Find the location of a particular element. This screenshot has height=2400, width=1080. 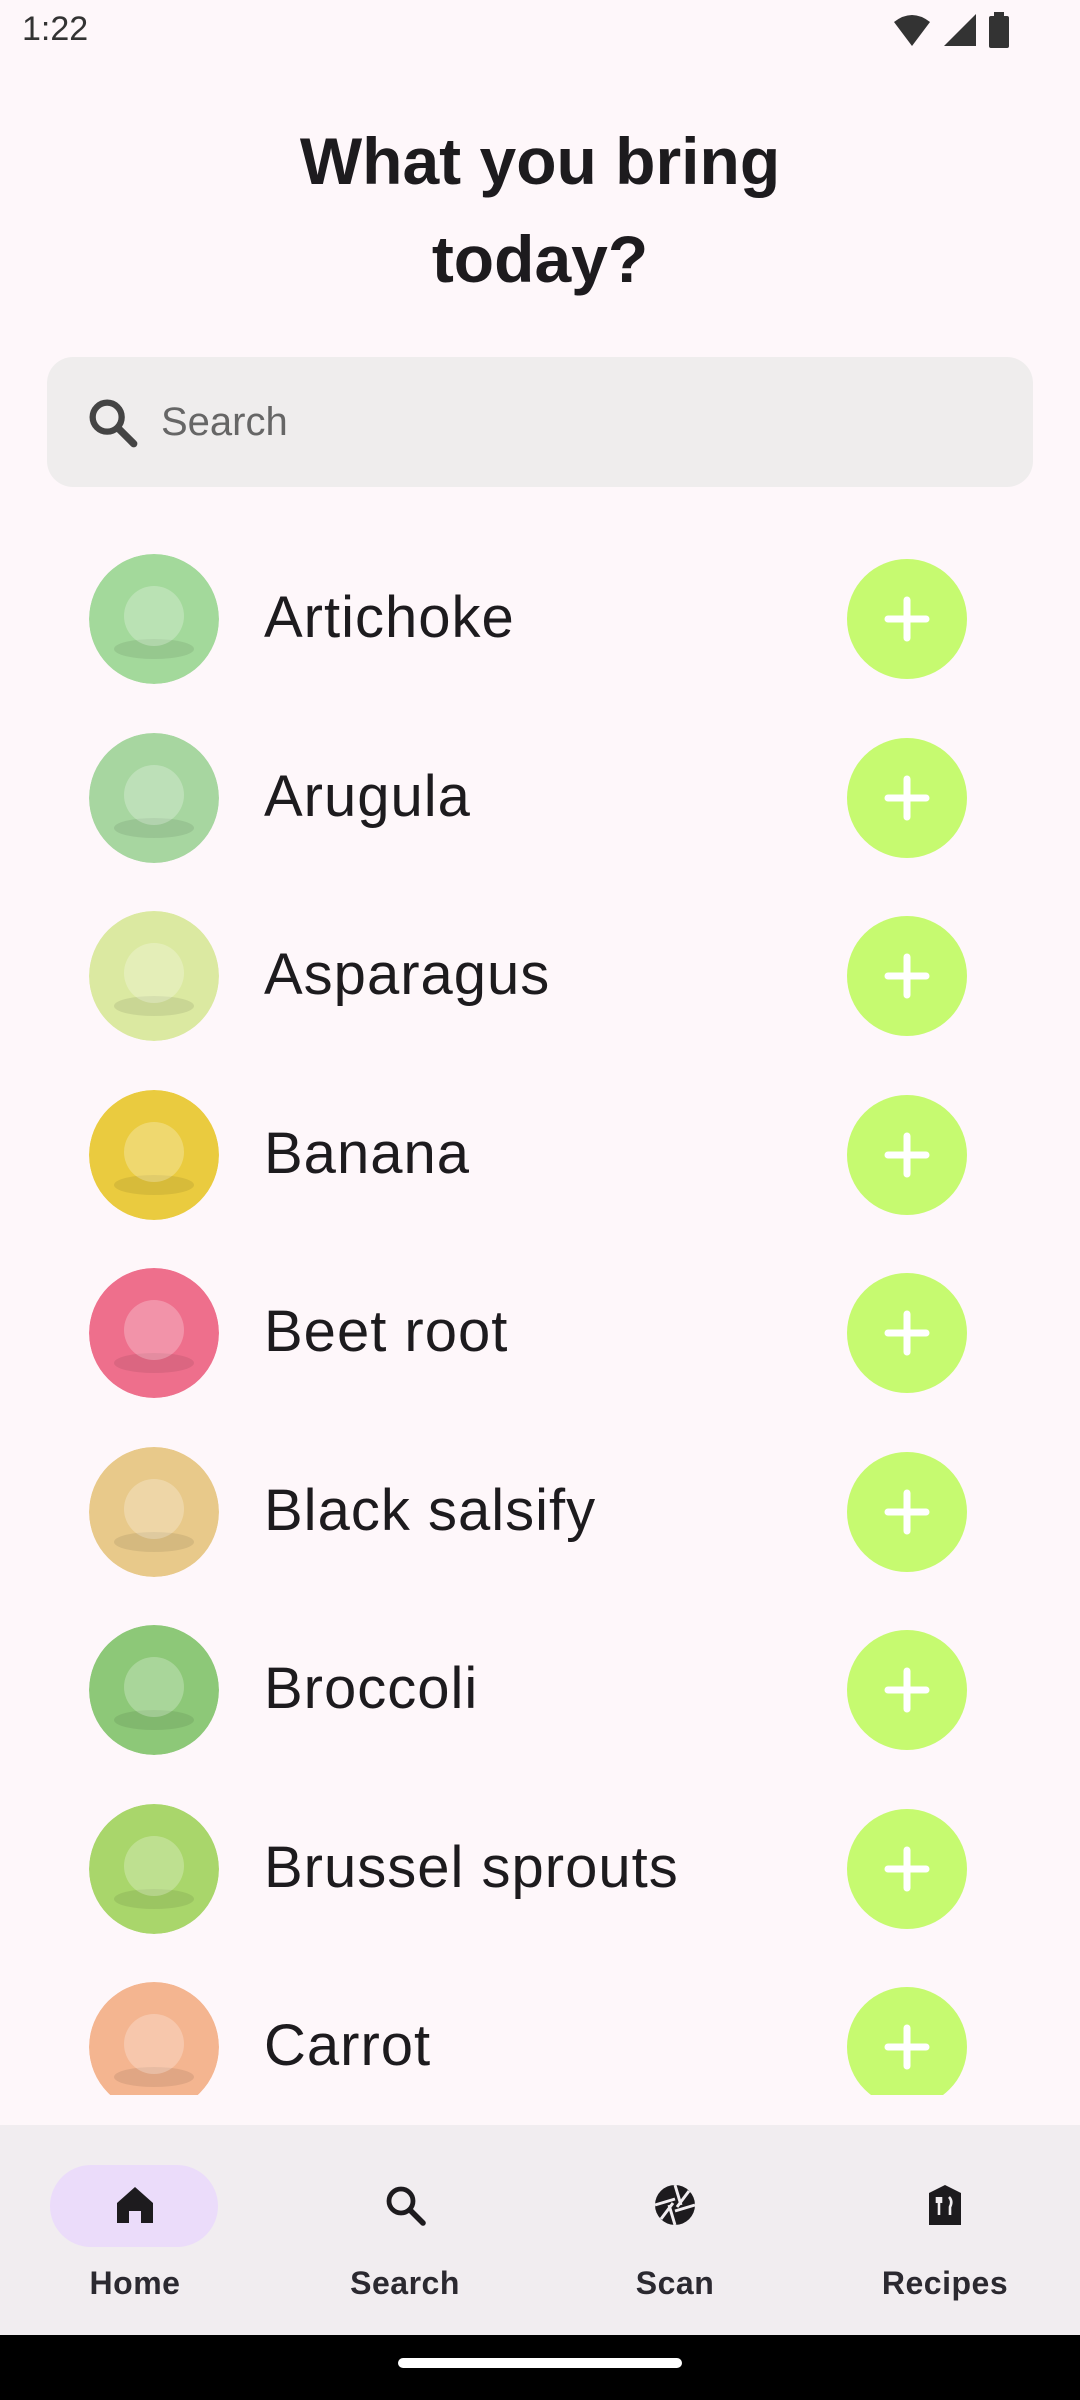

gesture-bar is located at coordinates (540, 2367).